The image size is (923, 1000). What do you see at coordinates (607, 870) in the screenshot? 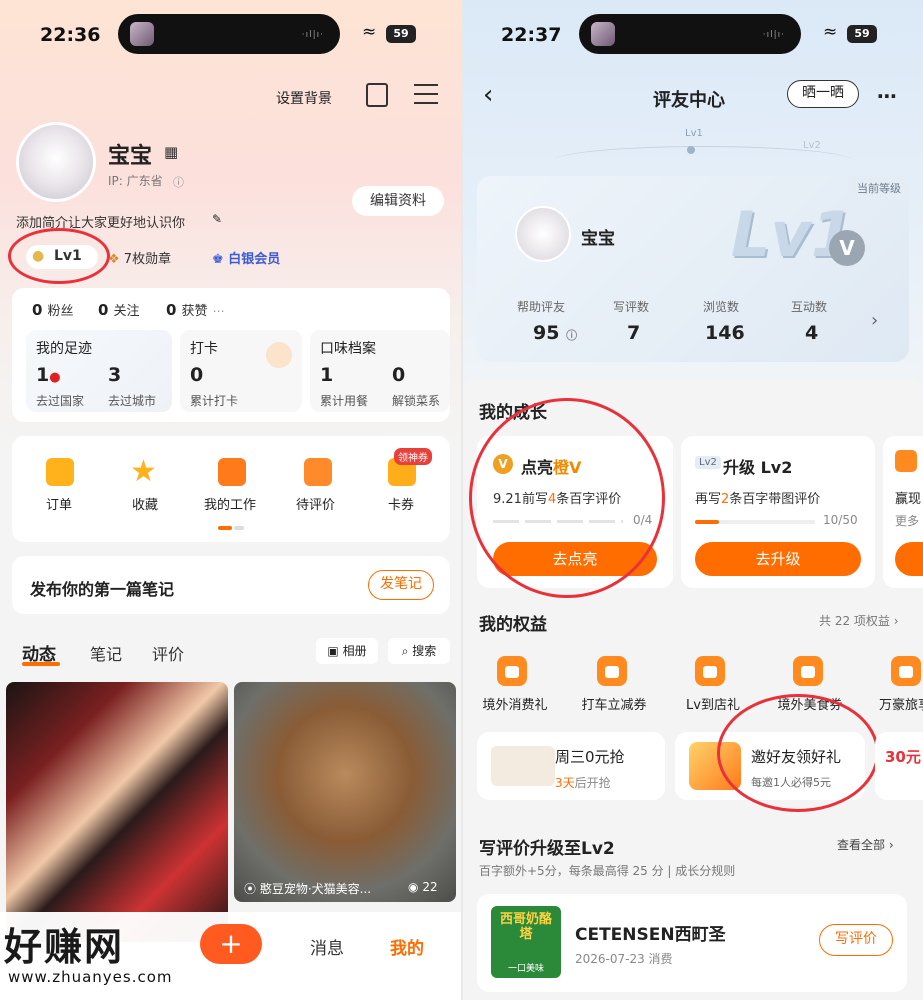
I see `review-rule-text: 百字额外+5分，每条最高得 25 分 | 成长分规则` at bounding box center [607, 870].